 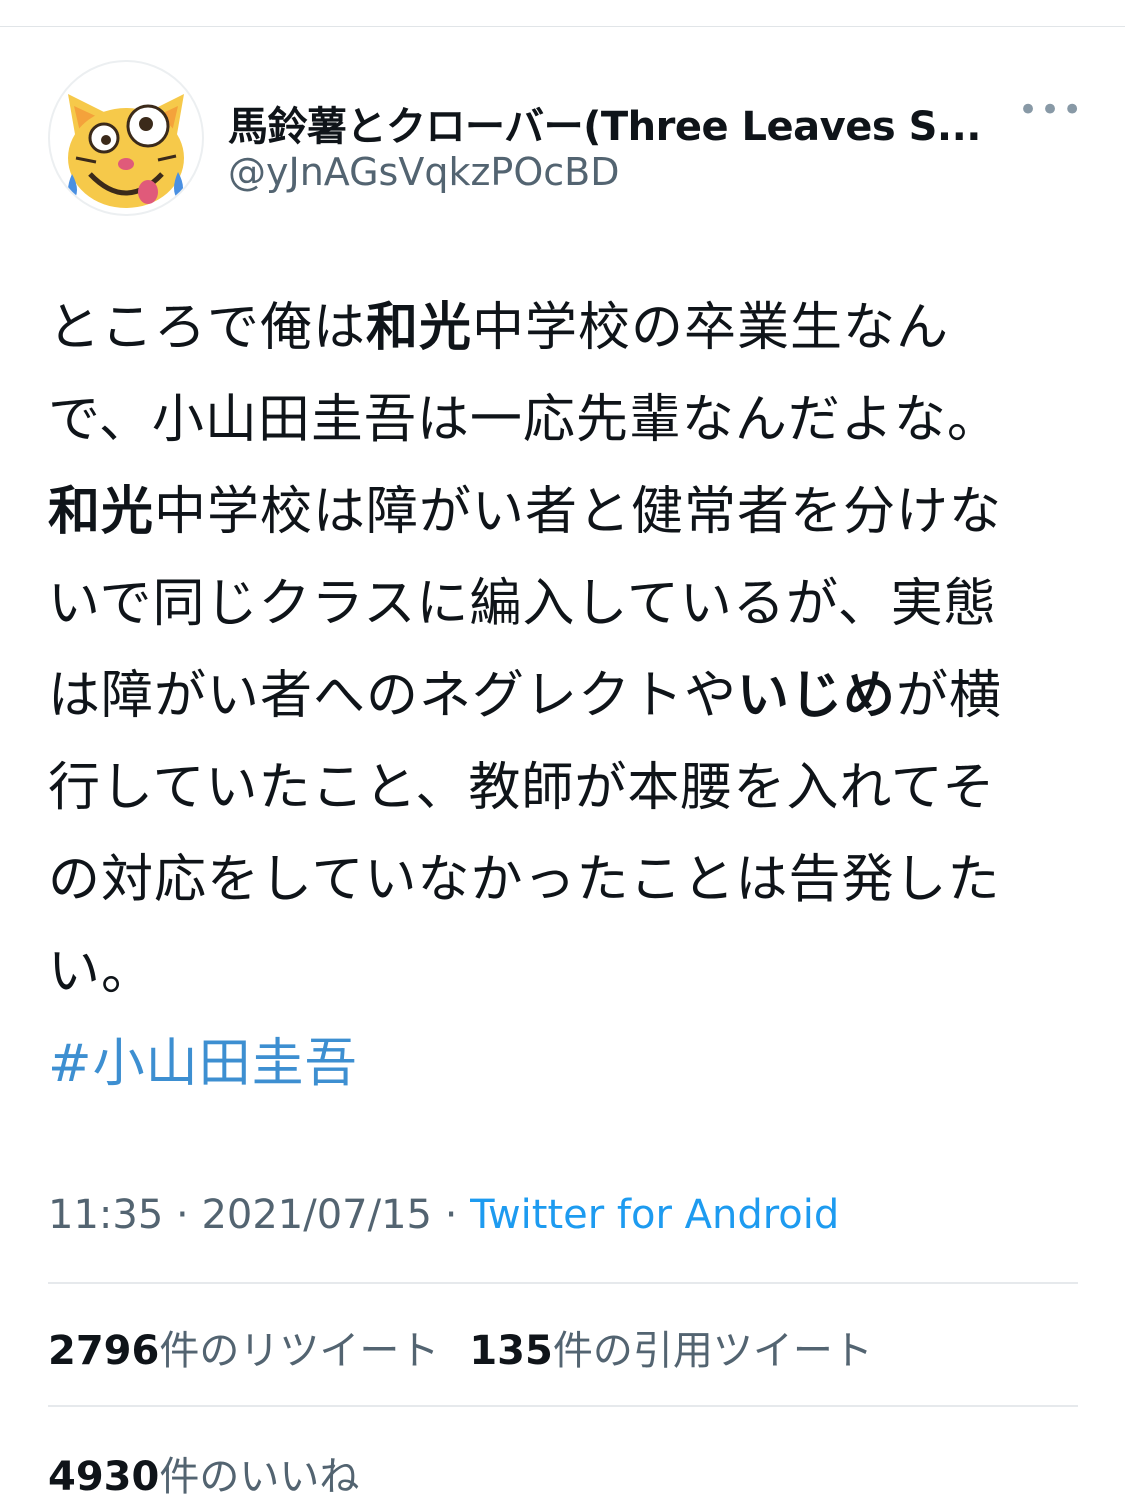 I want to click on likes-count: 4930, so click(x=104, y=1477).